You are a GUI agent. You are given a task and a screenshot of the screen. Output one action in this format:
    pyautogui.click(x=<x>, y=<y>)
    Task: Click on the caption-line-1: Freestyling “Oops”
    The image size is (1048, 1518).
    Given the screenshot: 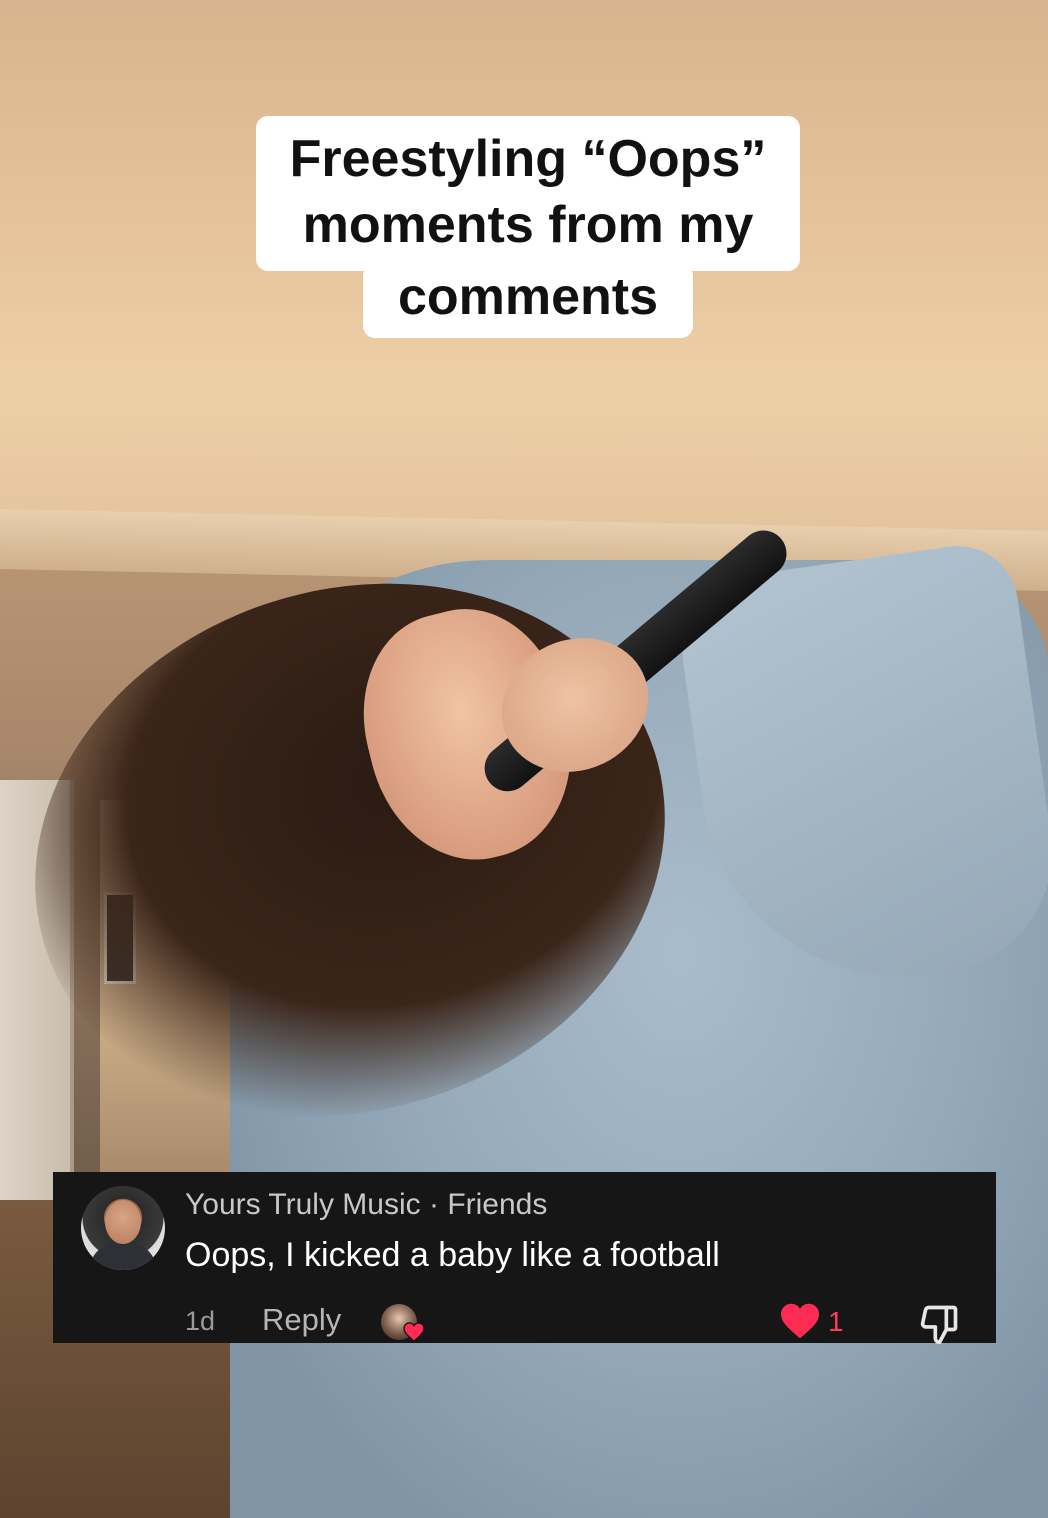 What is the action you would take?
    pyautogui.click(x=528, y=159)
    